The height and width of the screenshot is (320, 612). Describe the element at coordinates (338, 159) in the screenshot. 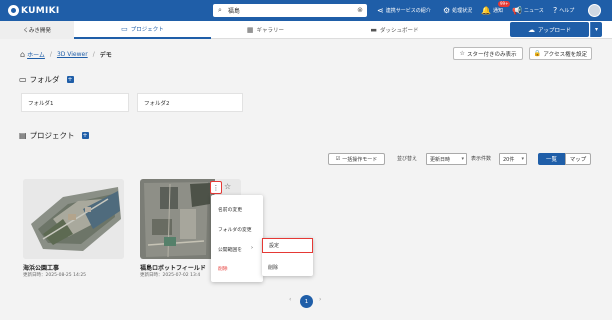

I see `checkbox-icon: ☑` at that location.